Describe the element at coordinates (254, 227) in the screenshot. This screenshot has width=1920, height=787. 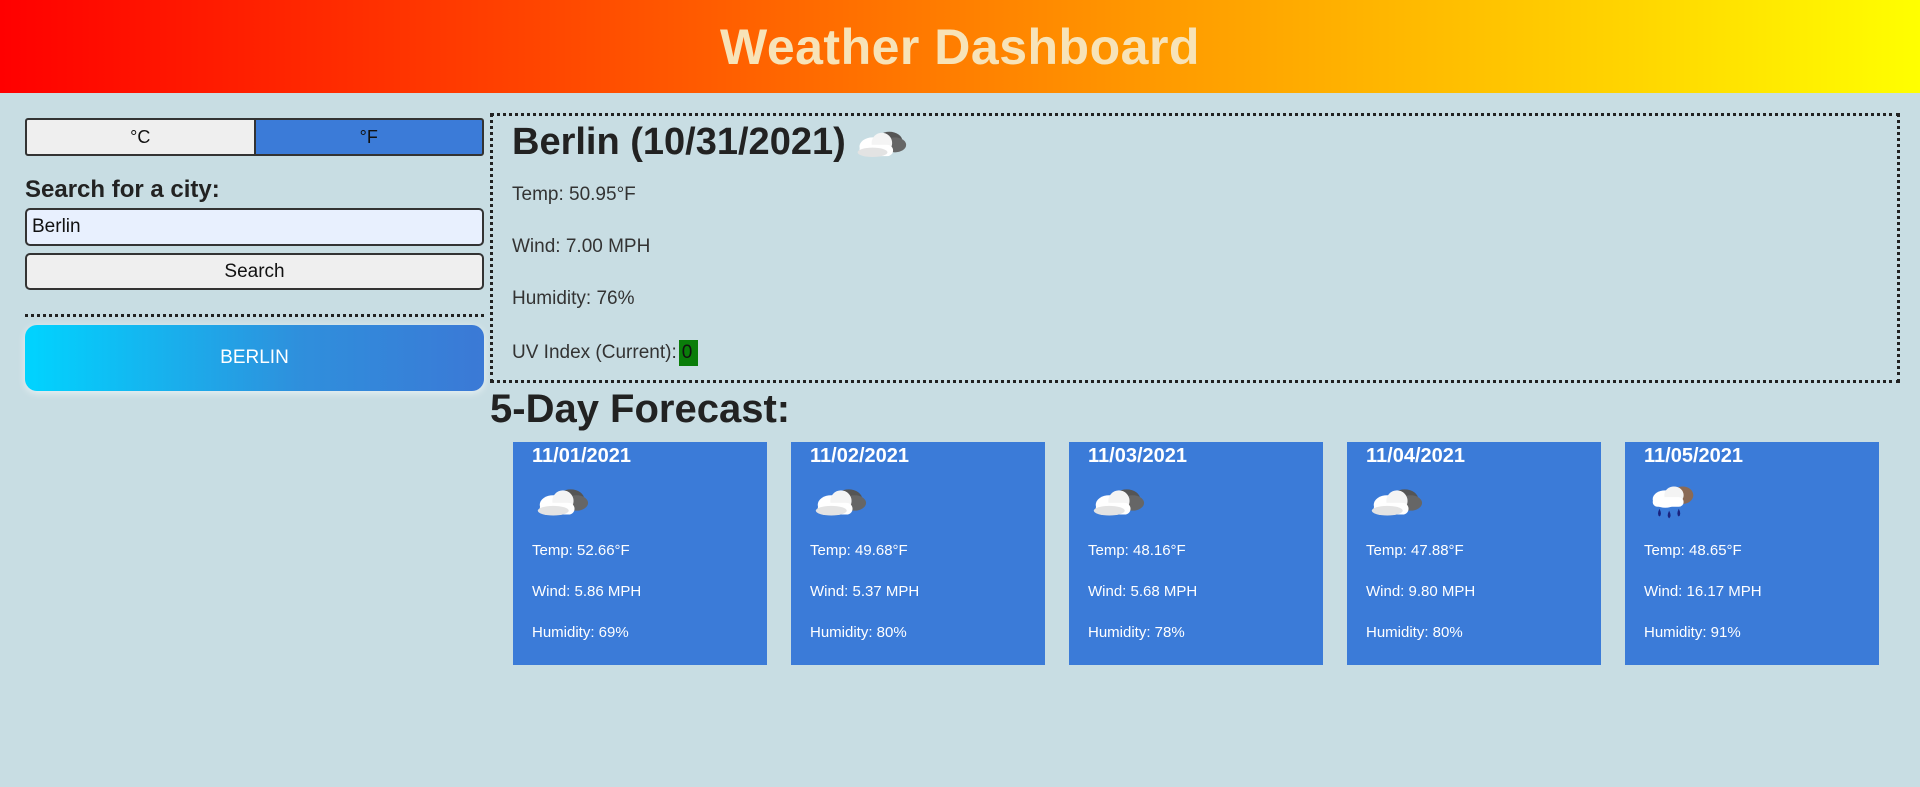
I see `city-search-input` at that location.